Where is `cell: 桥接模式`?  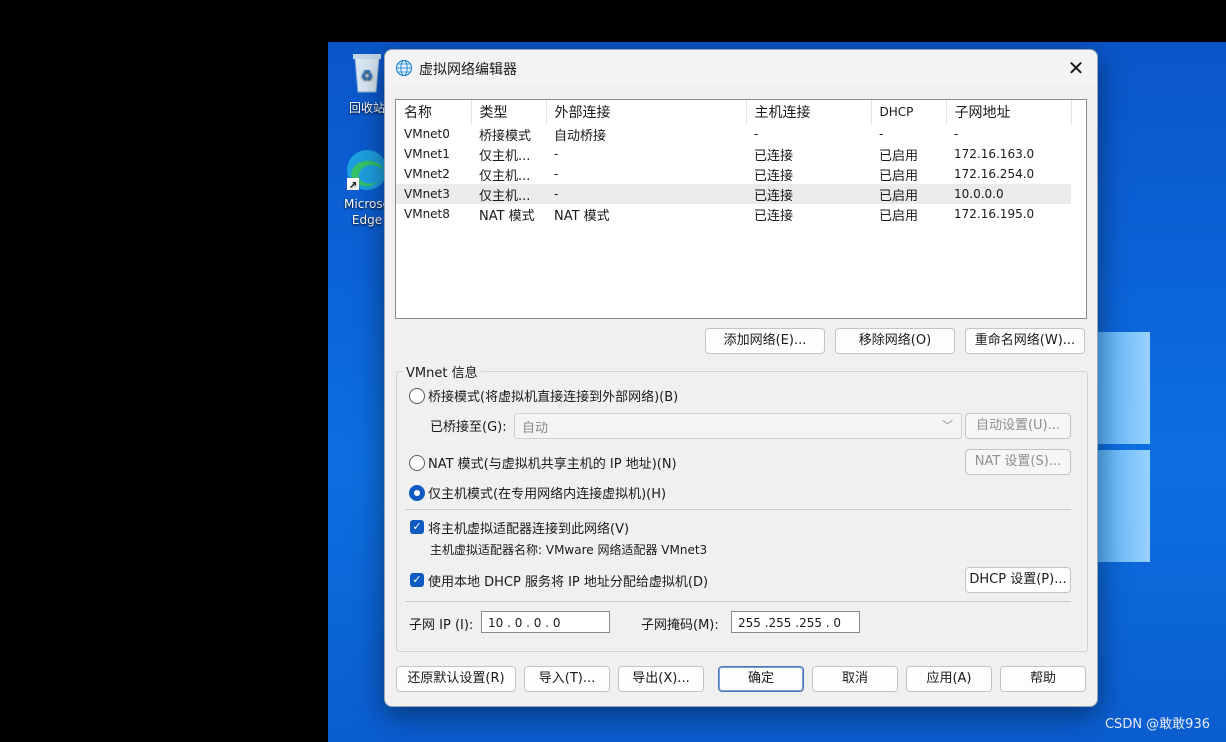
cell: 桥接模式 is located at coordinates (505, 136).